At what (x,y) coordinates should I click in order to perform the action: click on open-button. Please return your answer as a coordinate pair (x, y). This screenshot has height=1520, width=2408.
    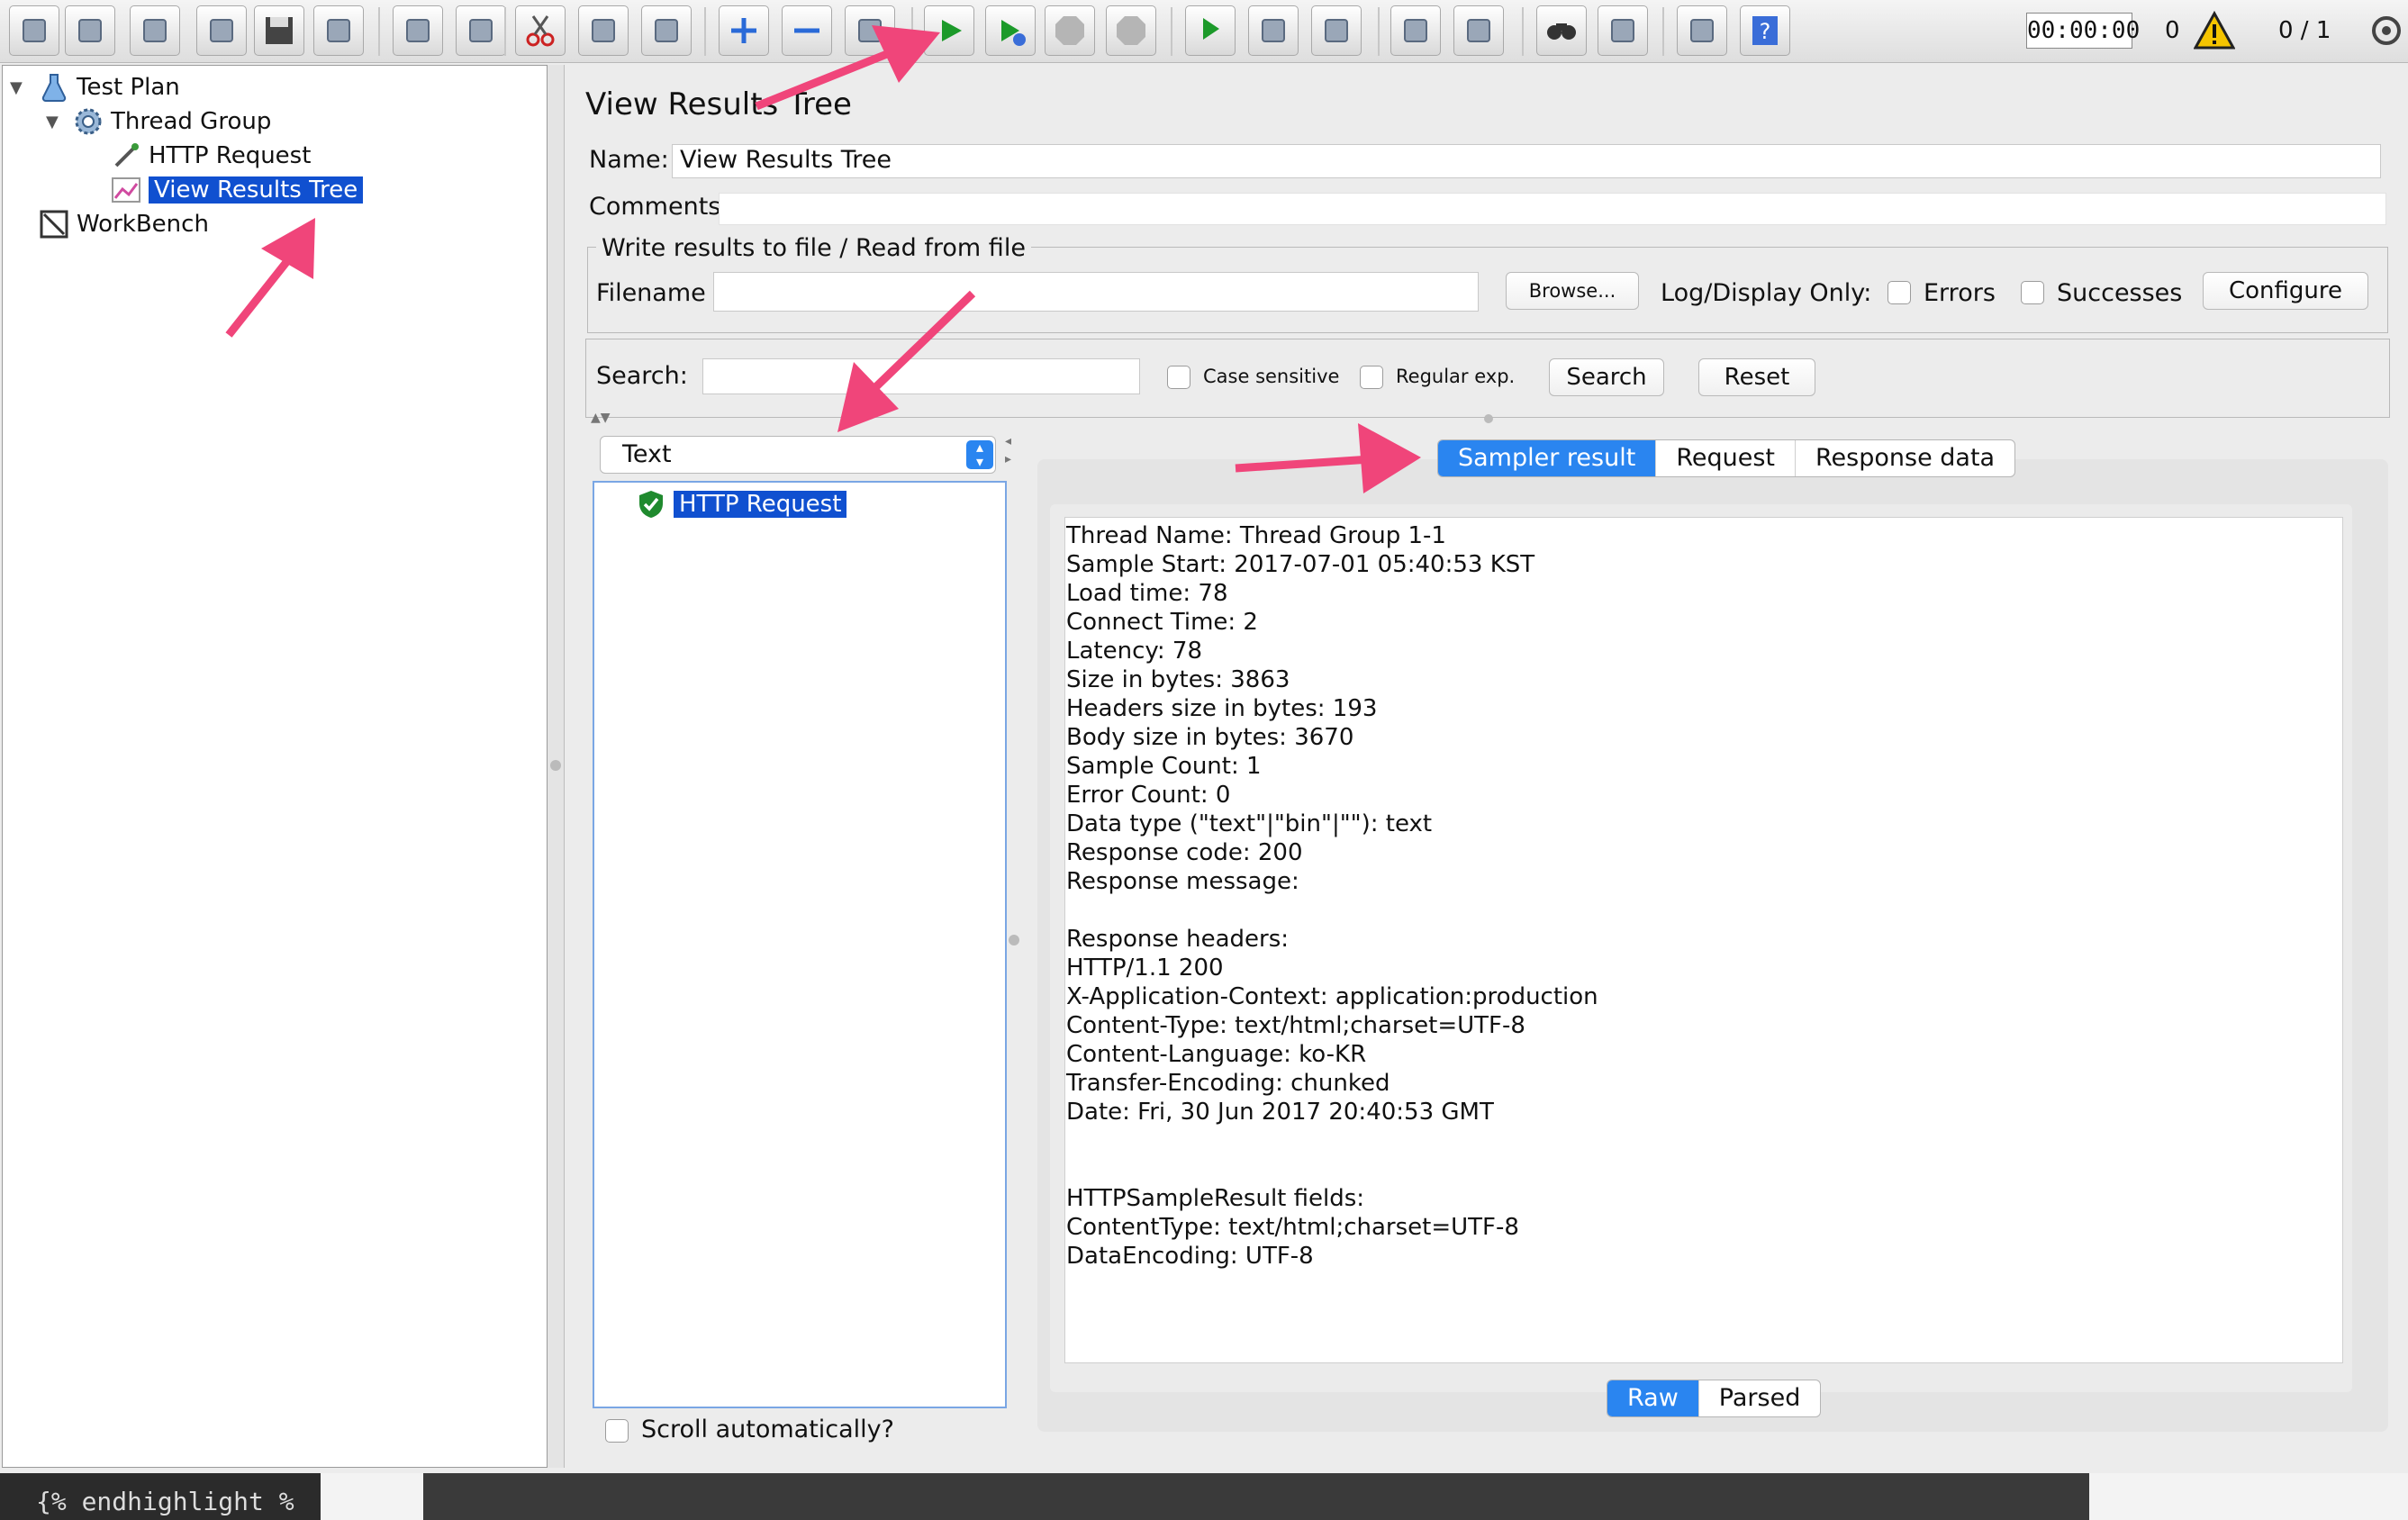
    Looking at the image, I should click on (155, 30).